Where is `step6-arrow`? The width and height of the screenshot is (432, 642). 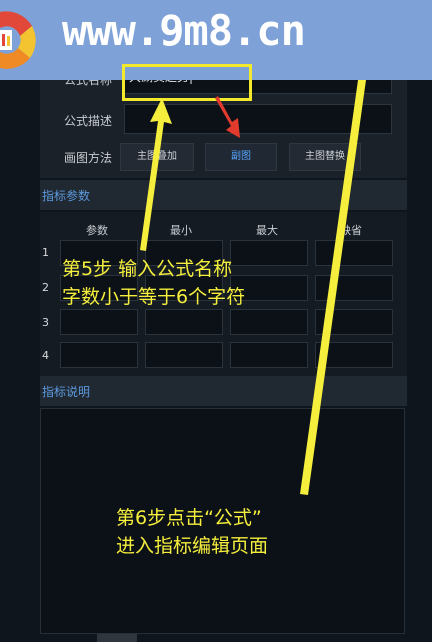
step6-arrow is located at coordinates (333, 287).